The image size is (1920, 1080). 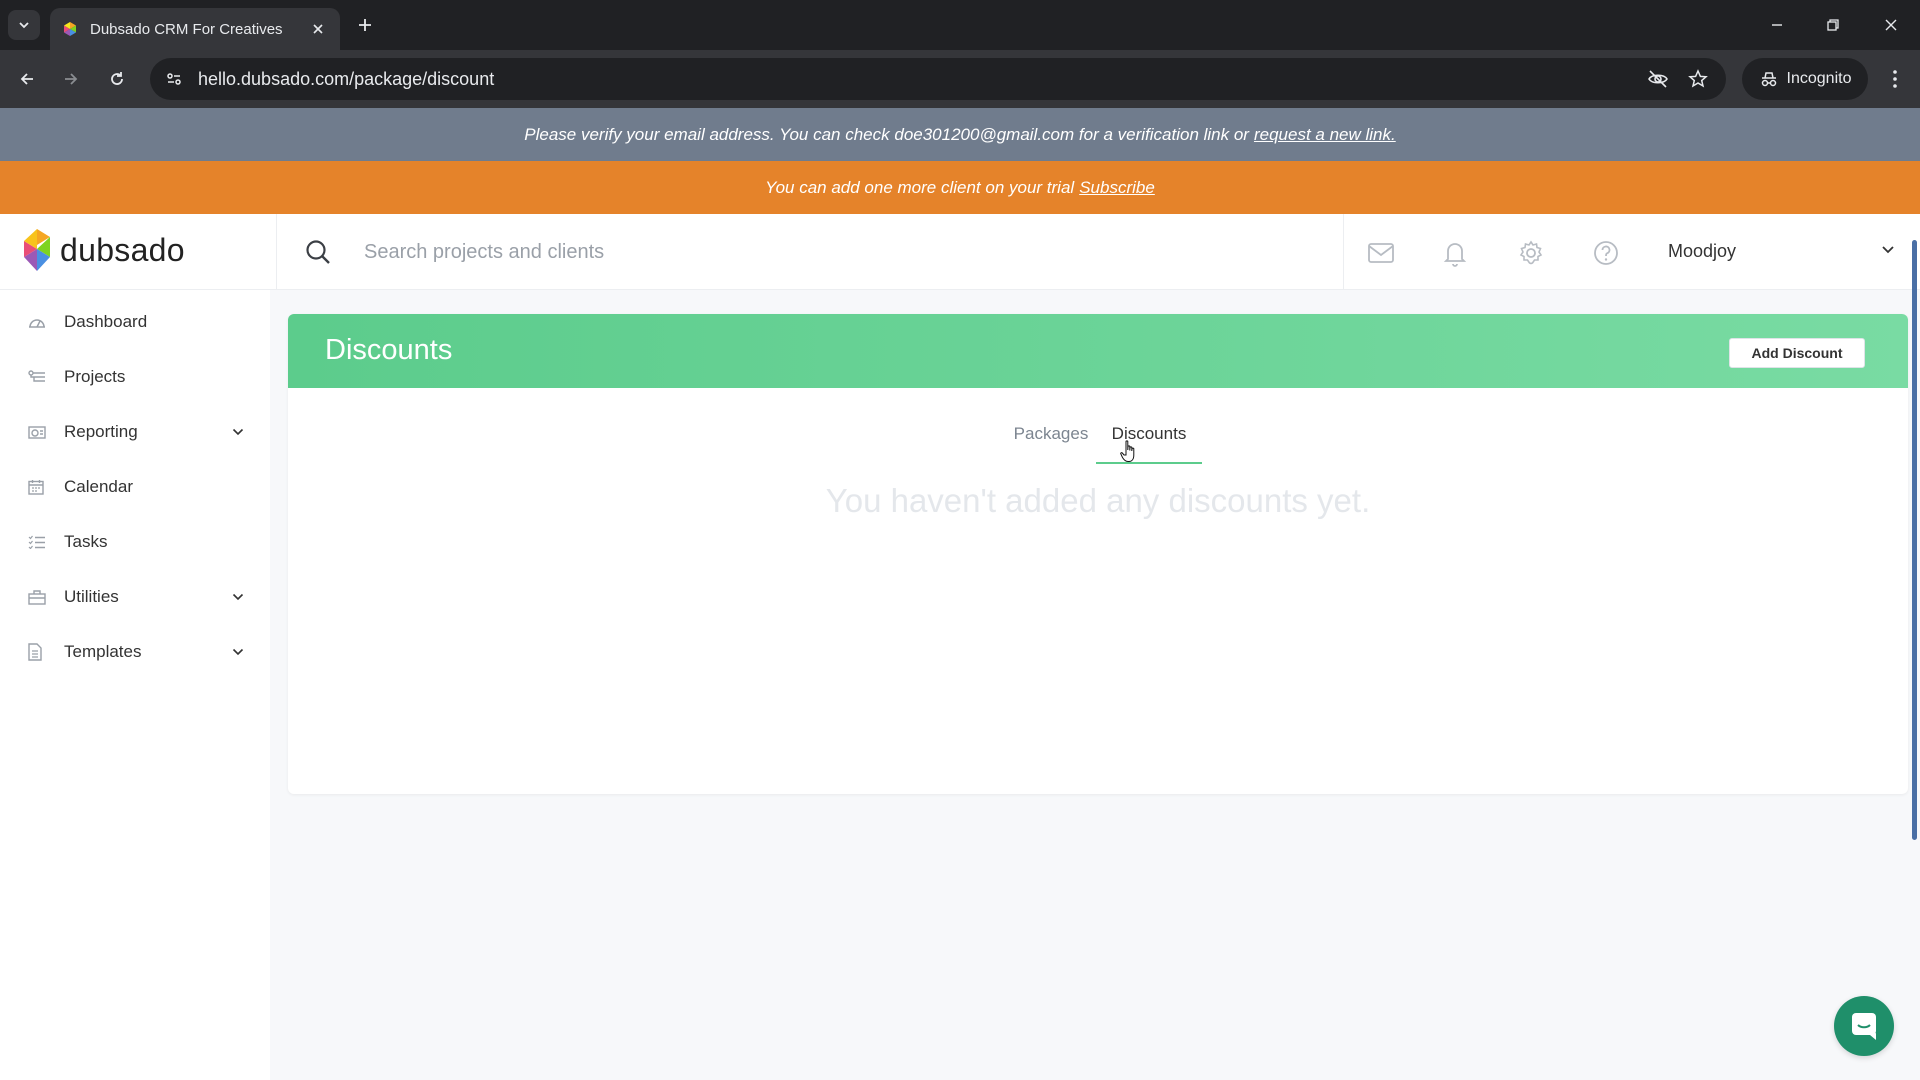 What do you see at coordinates (1698, 79) in the screenshot?
I see `bookmark-star-icon` at bounding box center [1698, 79].